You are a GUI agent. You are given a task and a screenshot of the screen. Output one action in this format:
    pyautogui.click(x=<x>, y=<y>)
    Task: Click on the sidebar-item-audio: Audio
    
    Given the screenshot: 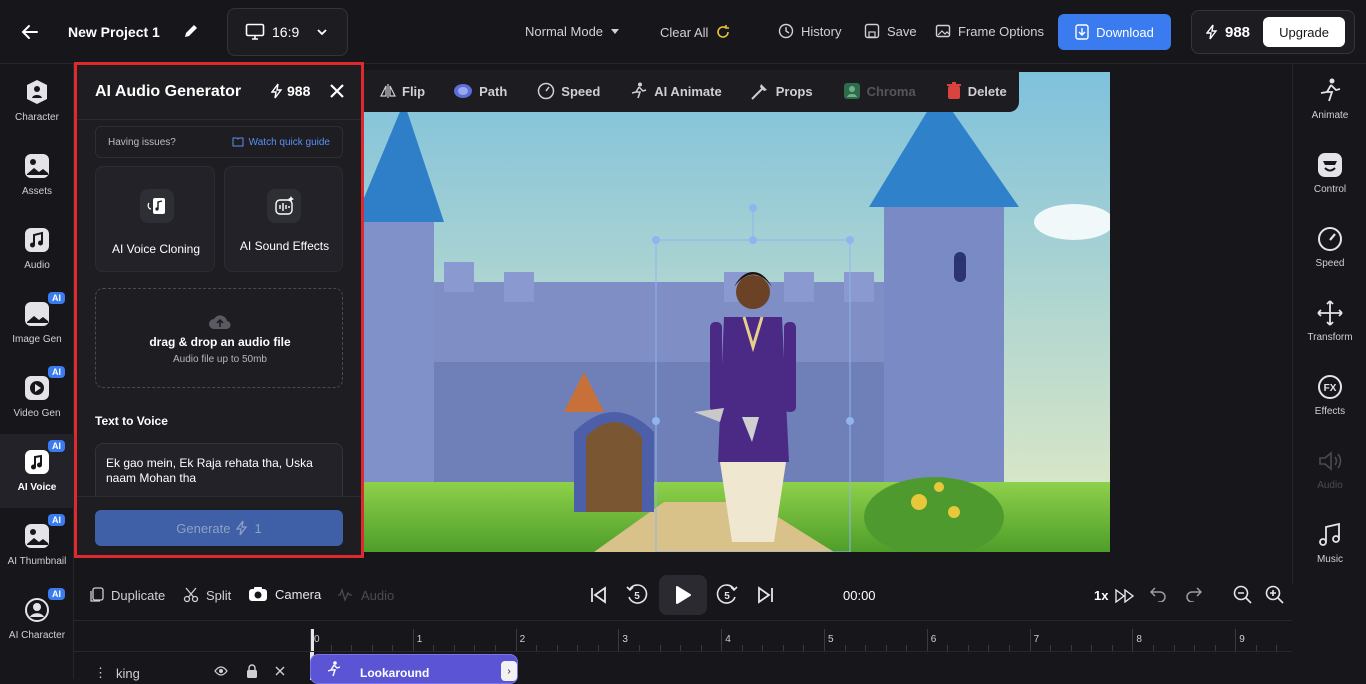 What is the action you would take?
    pyautogui.click(x=37, y=248)
    